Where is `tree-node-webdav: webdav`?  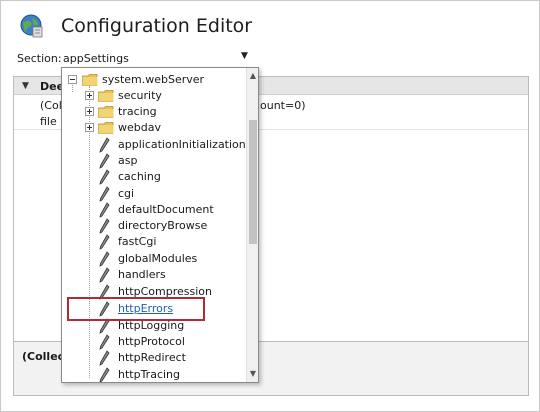 tree-node-webdav: webdav is located at coordinates (155, 128).